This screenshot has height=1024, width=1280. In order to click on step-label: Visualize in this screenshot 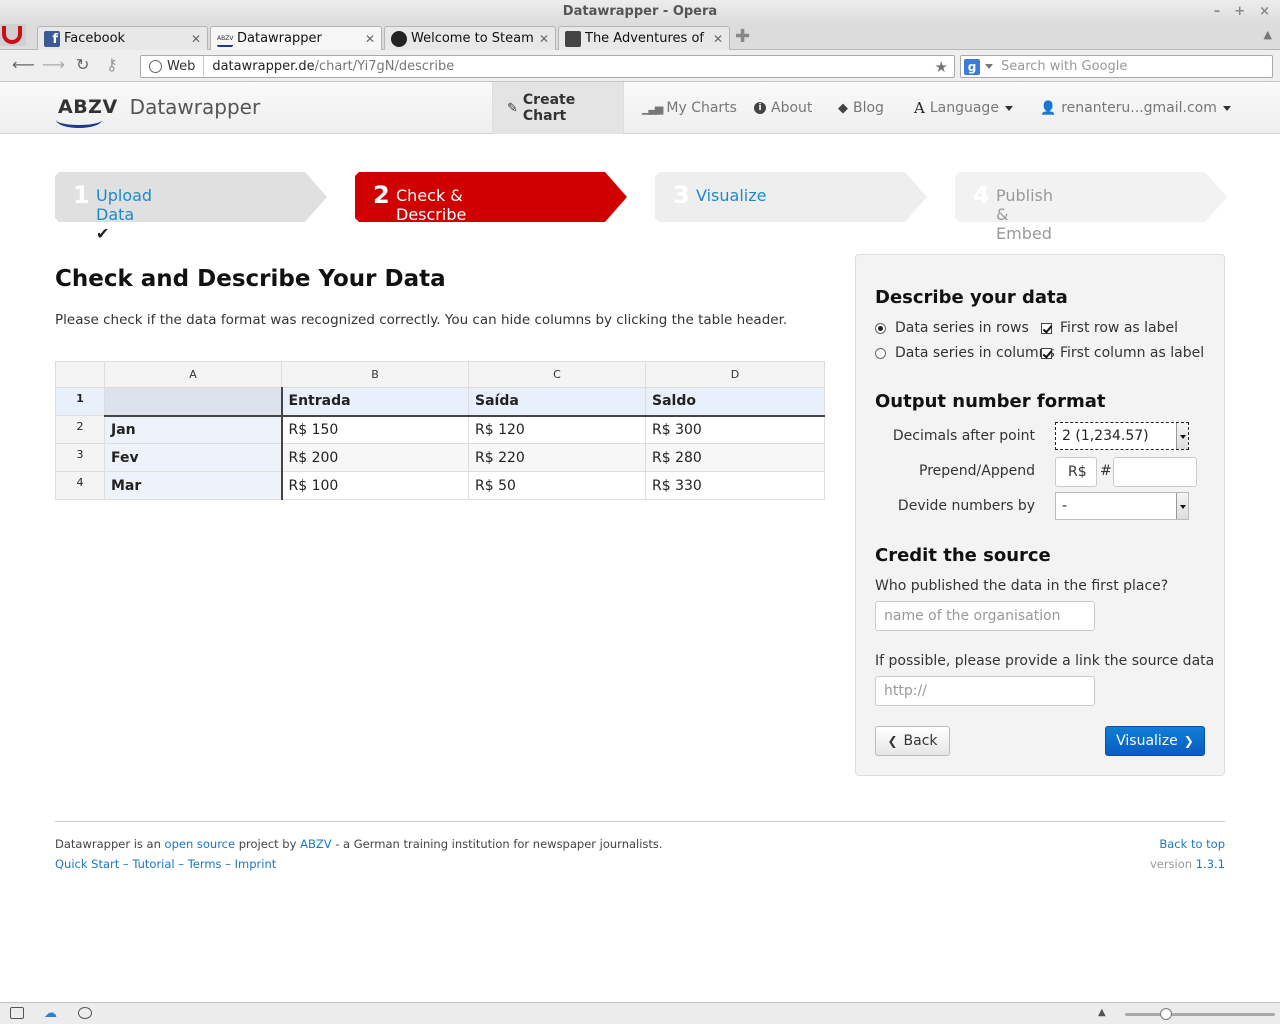, I will do `click(731, 195)`.